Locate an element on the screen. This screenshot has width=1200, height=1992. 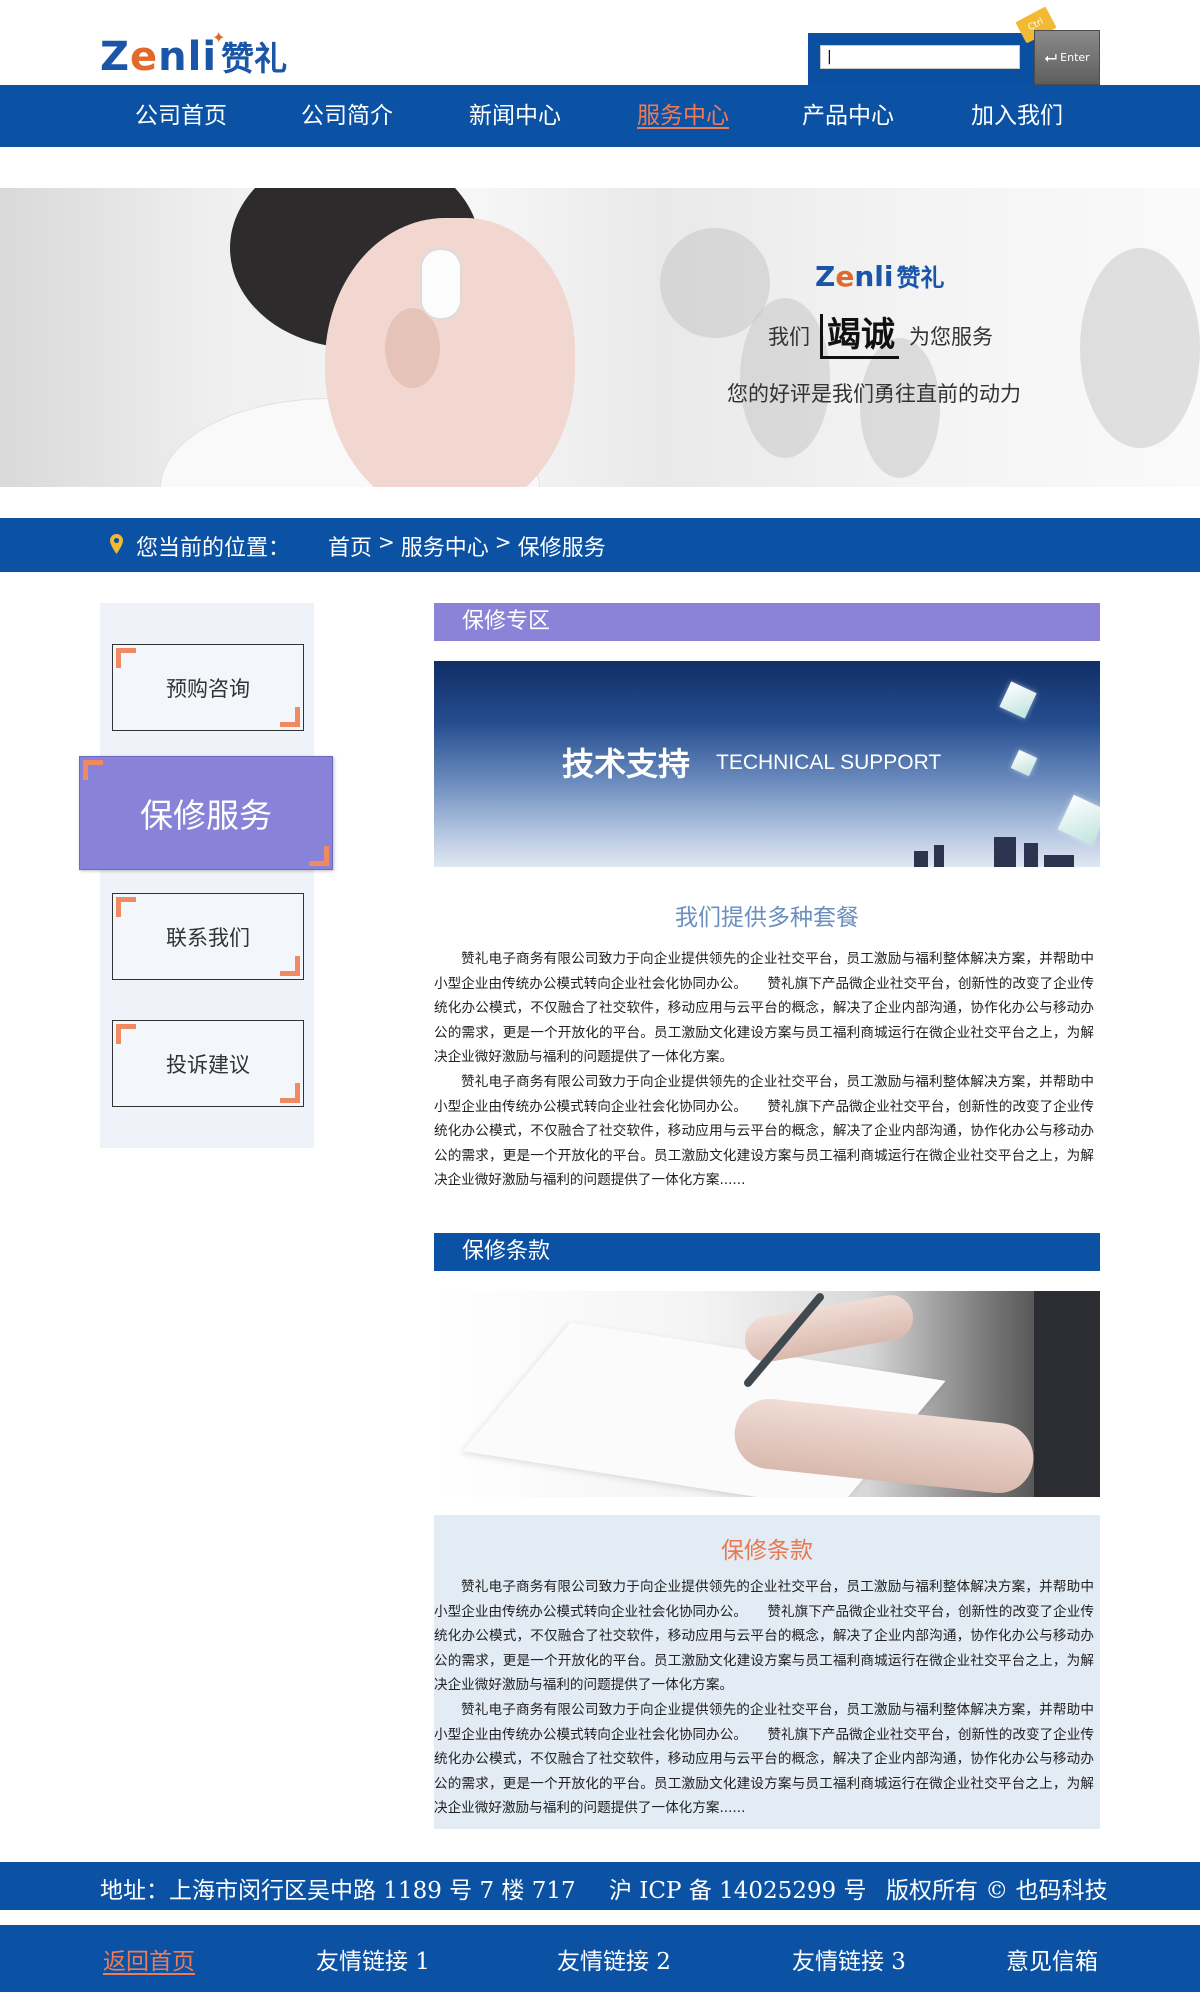
footer-link-home: 返回首页 is located at coordinates (149, 1959).